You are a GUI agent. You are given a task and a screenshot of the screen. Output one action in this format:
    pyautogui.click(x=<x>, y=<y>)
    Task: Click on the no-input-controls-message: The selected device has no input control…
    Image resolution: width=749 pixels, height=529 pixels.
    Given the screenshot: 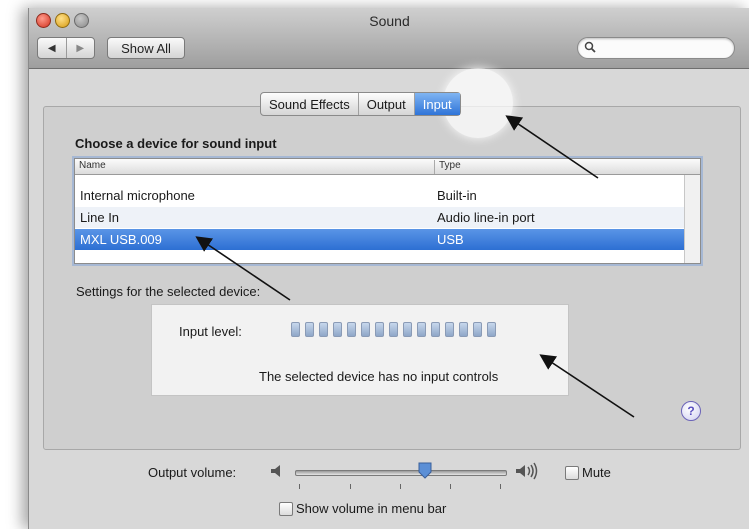 What is the action you would take?
    pyautogui.click(x=379, y=376)
    